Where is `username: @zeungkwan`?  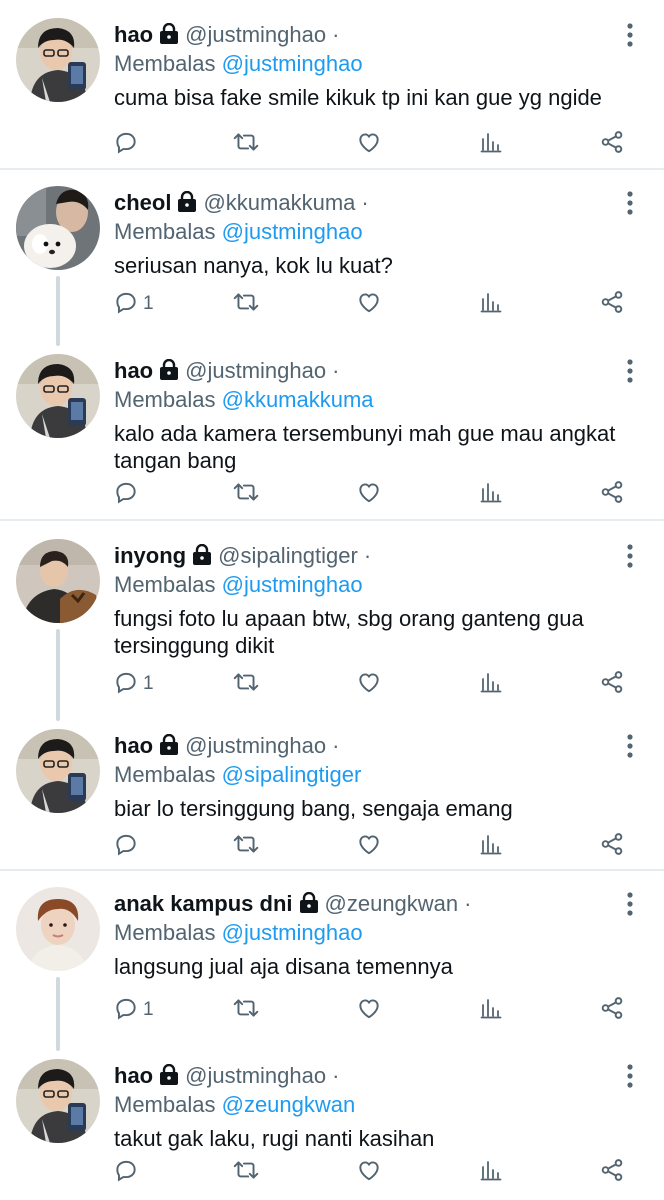 username: @zeungkwan is located at coordinates (392, 903).